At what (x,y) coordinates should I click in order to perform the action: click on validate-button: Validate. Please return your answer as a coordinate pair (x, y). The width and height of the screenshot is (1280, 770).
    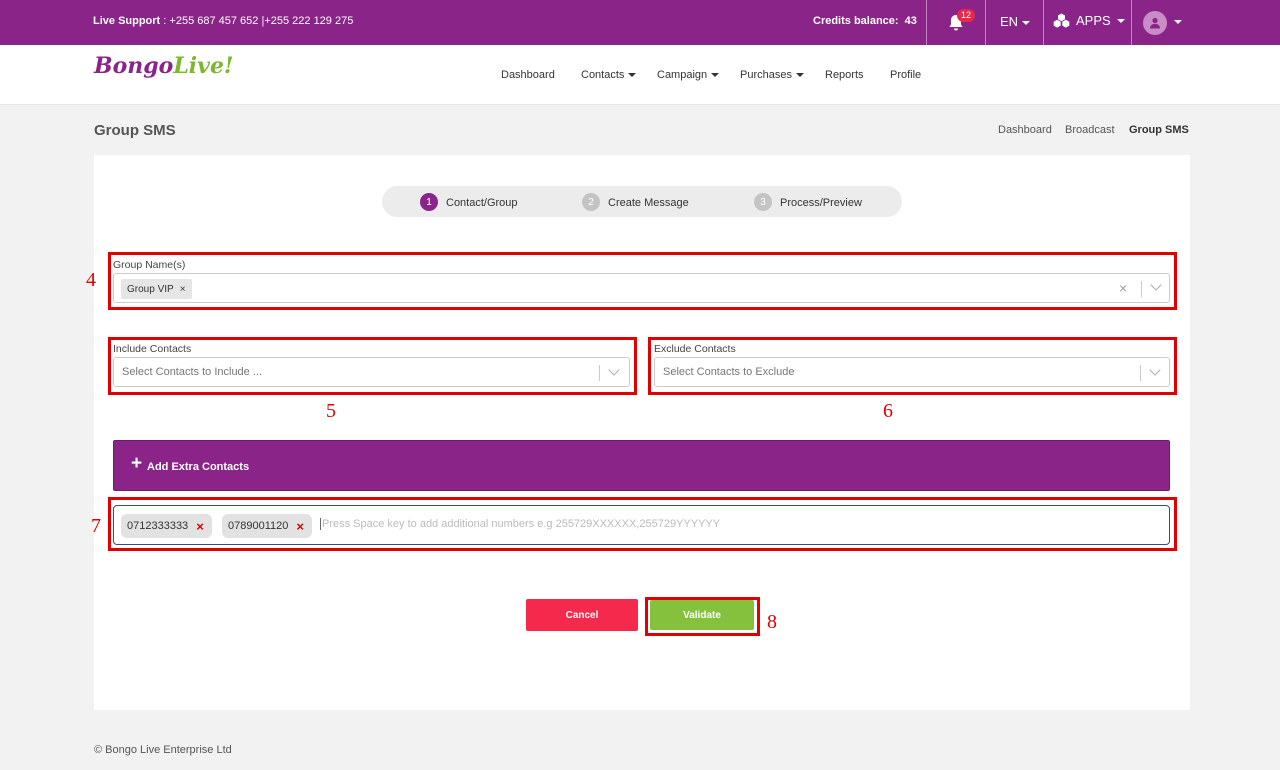
    Looking at the image, I should click on (702, 615).